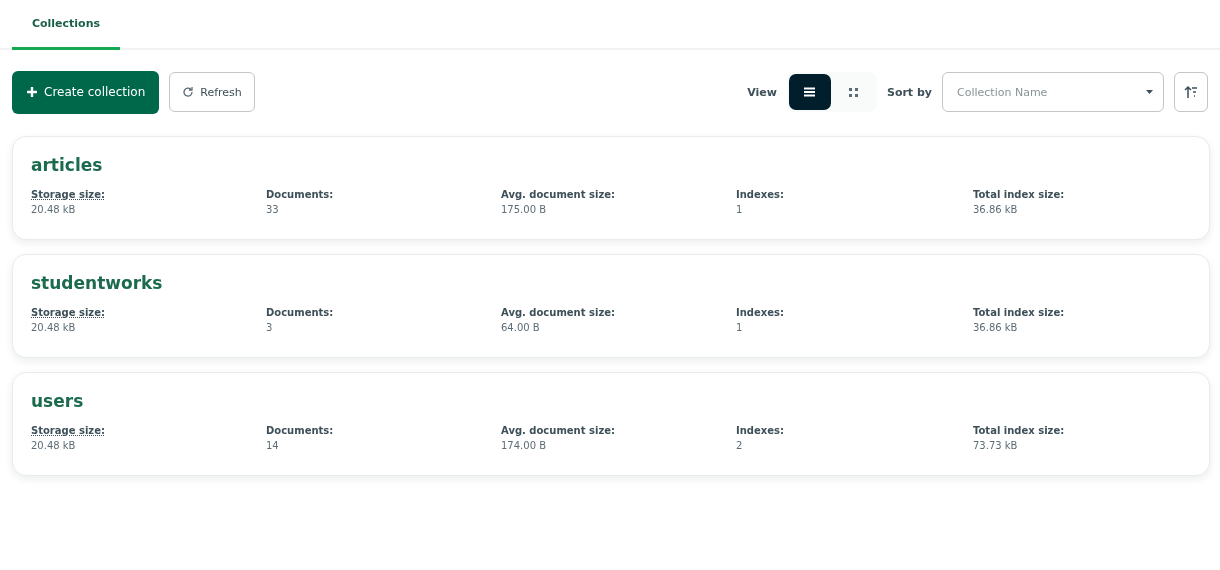  Describe the element at coordinates (854, 92) in the screenshot. I see `grid-icon` at that location.